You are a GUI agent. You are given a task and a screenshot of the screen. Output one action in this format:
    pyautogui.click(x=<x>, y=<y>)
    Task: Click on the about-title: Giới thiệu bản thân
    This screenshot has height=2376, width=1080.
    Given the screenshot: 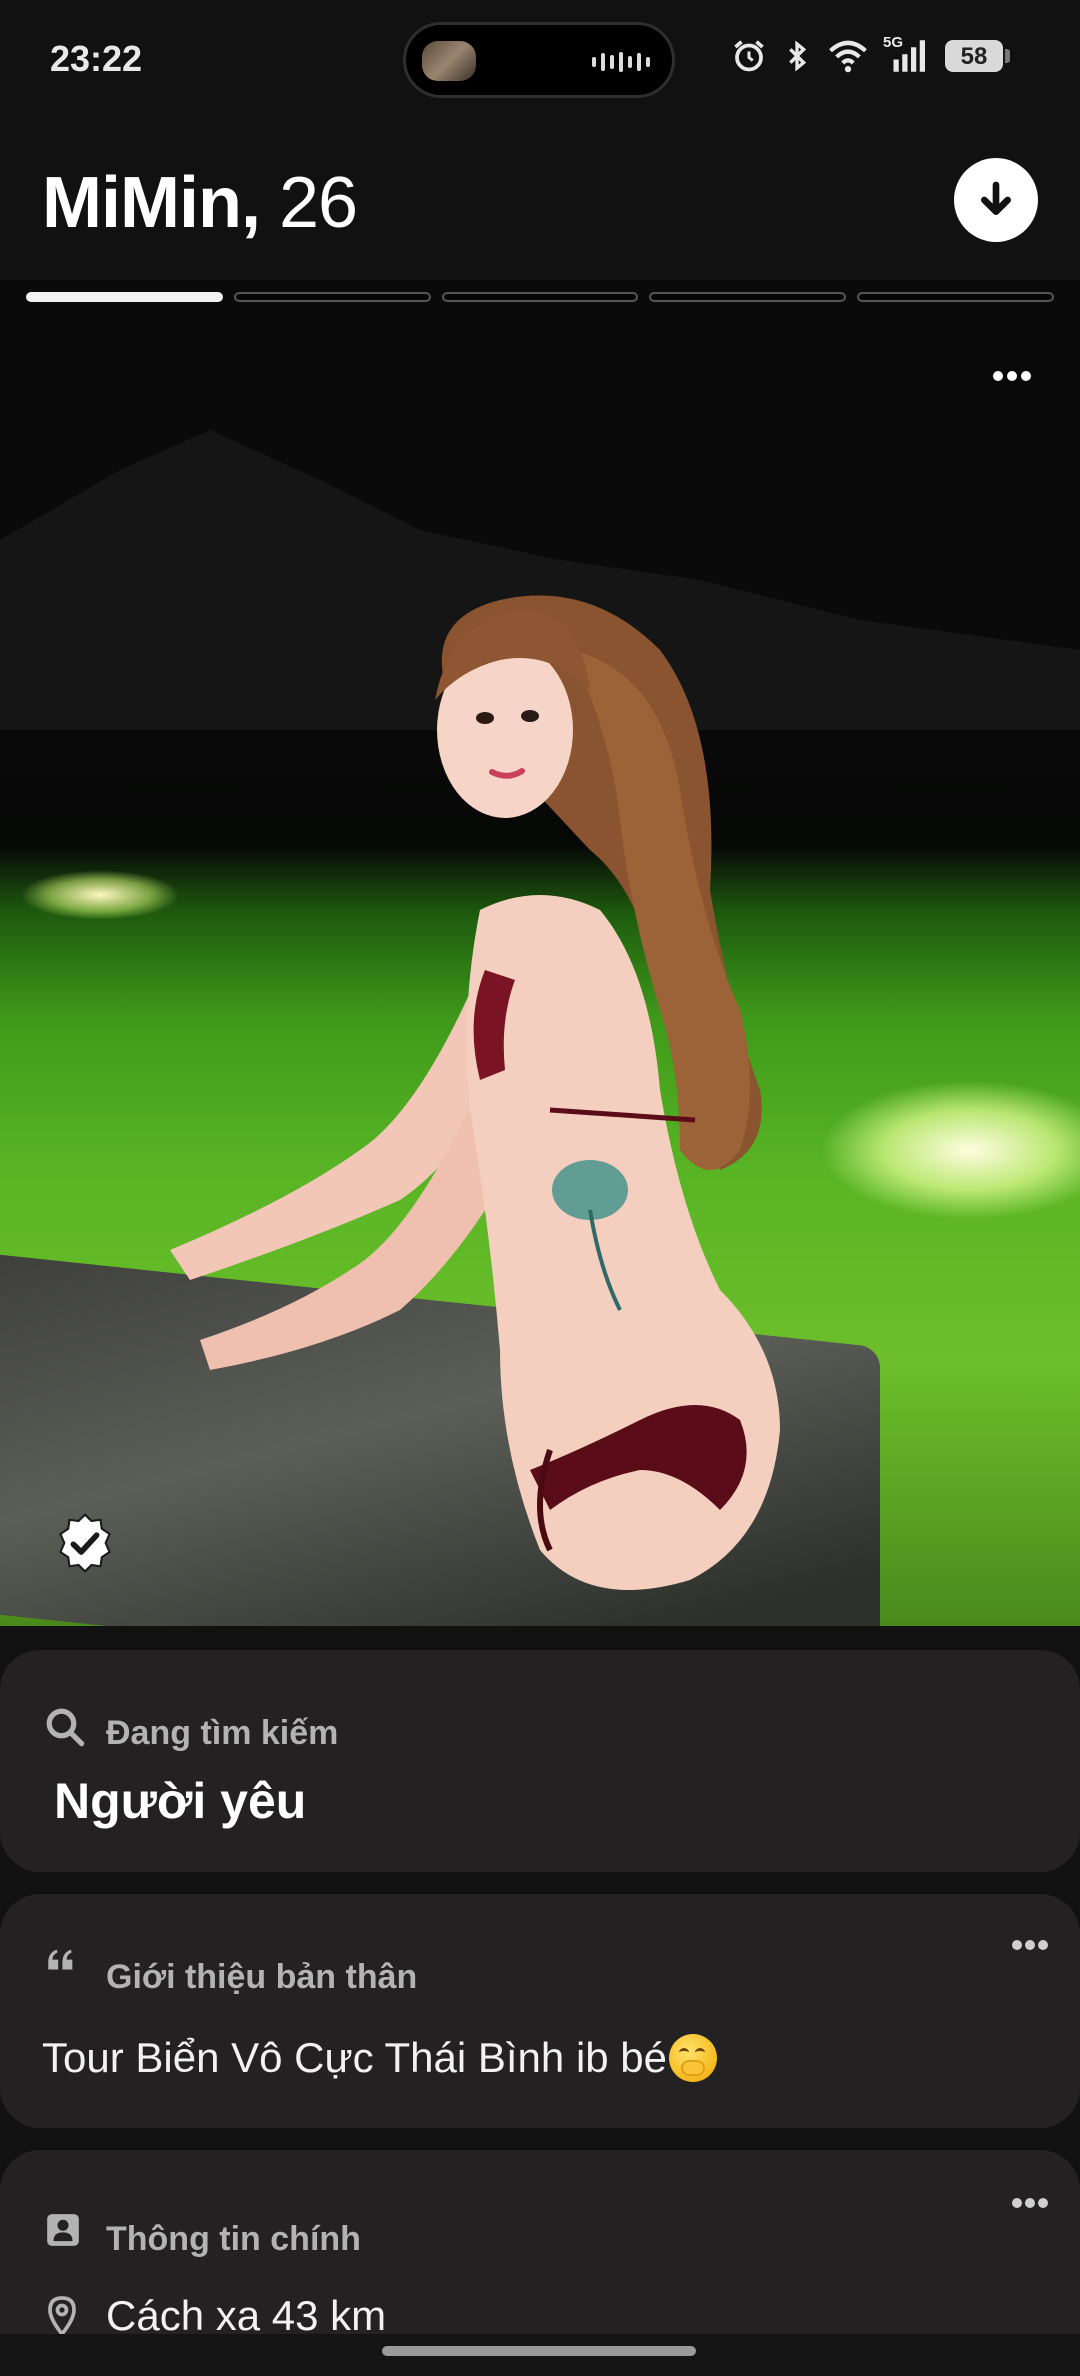 What is the action you would take?
    pyautogui.click(x=262, y=1977)
    